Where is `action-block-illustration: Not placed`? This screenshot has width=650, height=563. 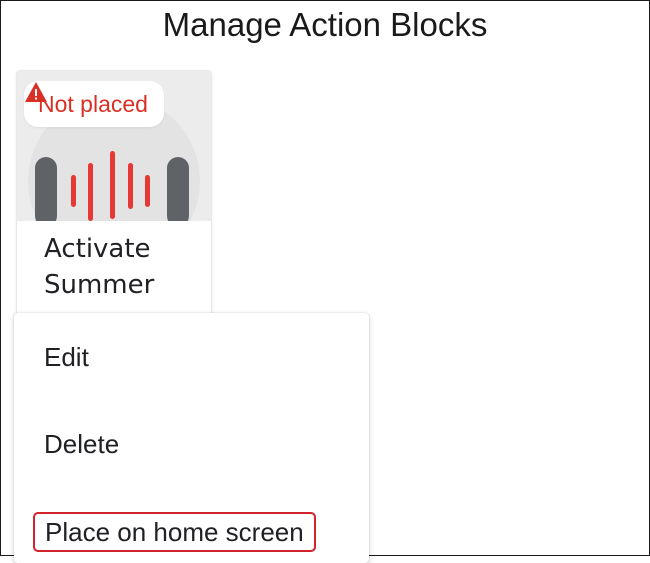
action-block-illustration: Not placed is located at coordinates (114, 146).